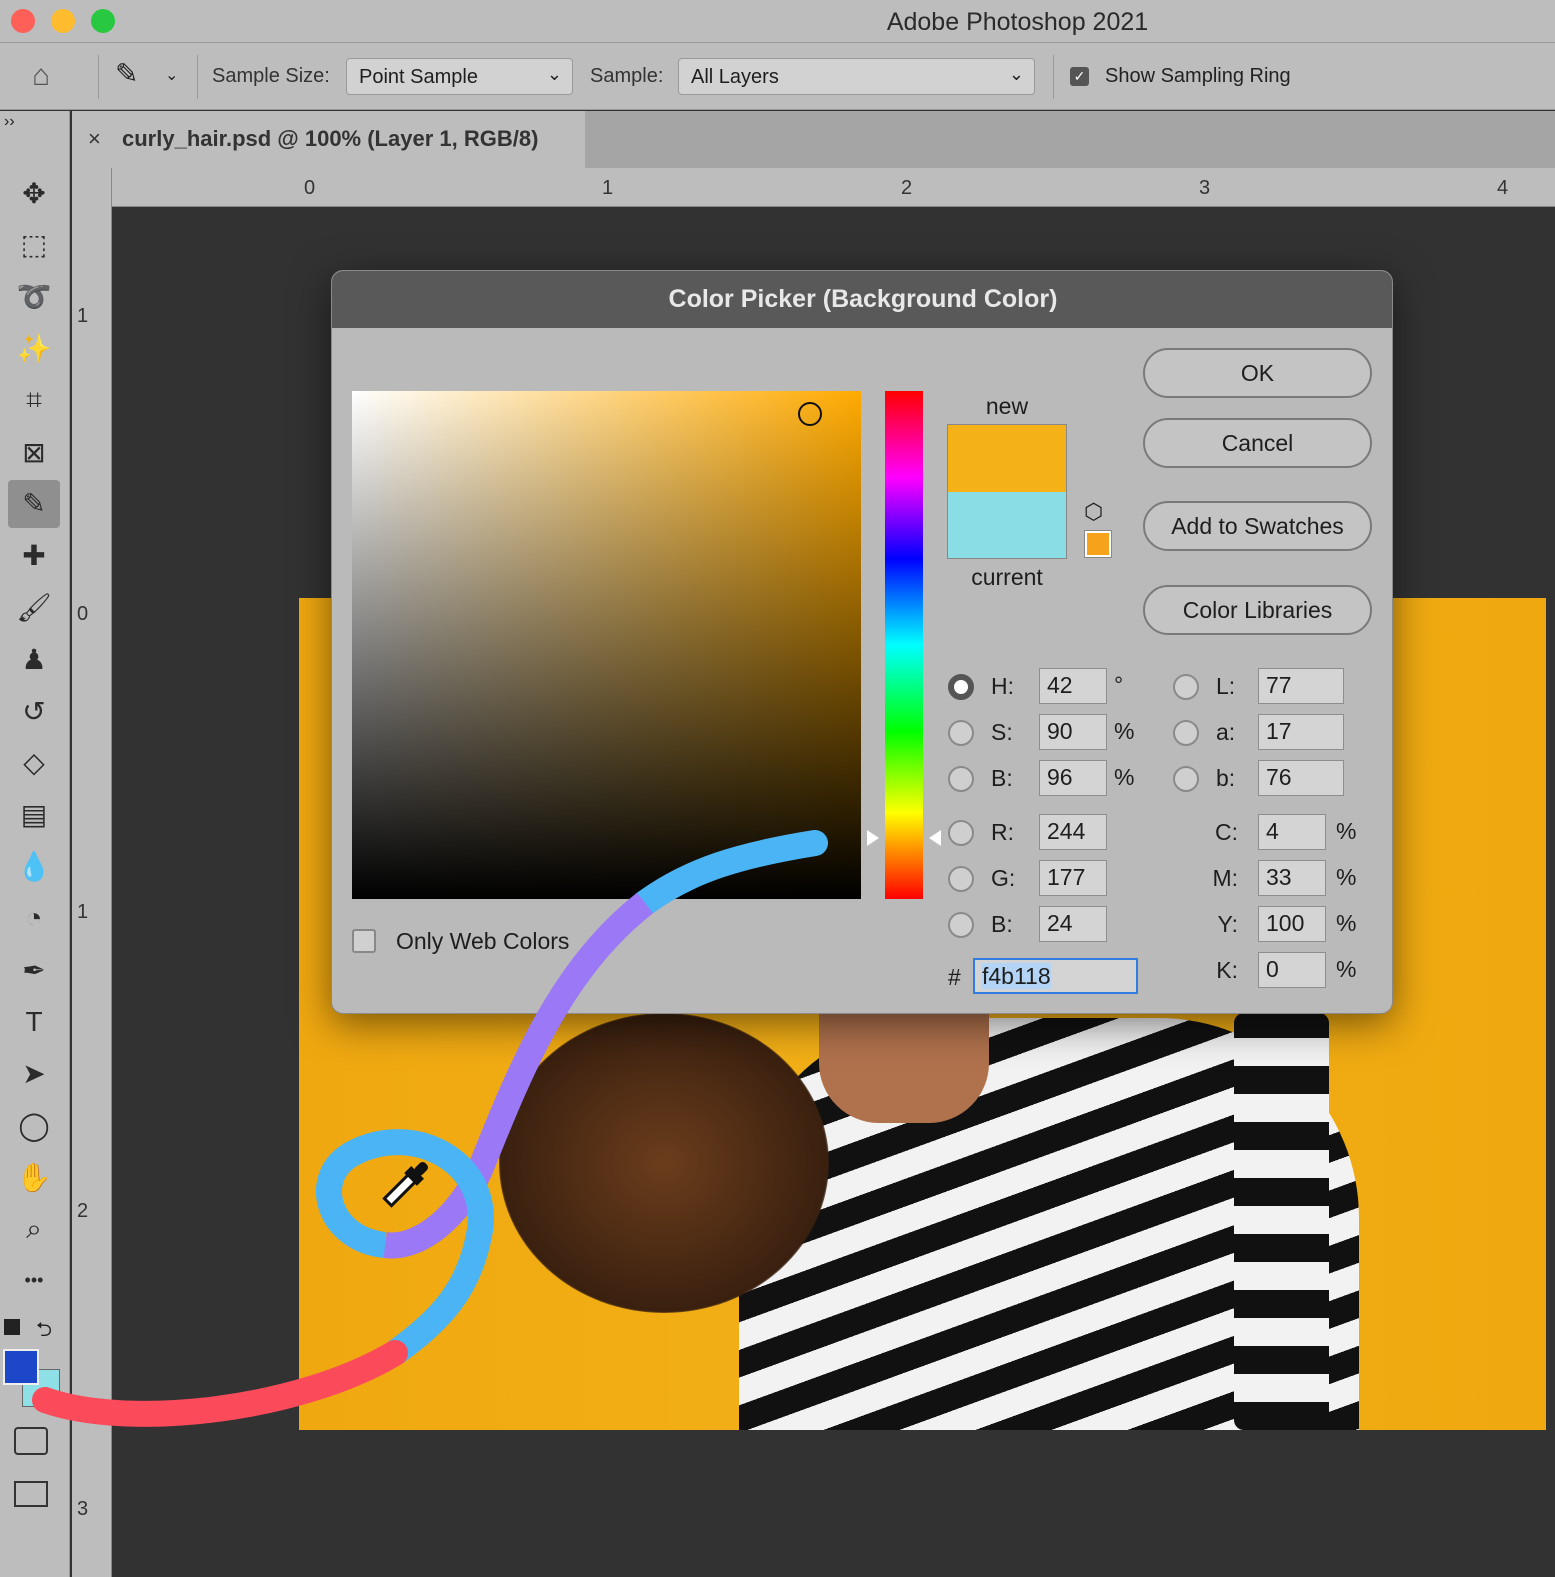 The height and width of the screenshot is (1577, 1555). Describe the element at coordinates (220, 1383) in the screenshot. I see `swirl-red` at that location.